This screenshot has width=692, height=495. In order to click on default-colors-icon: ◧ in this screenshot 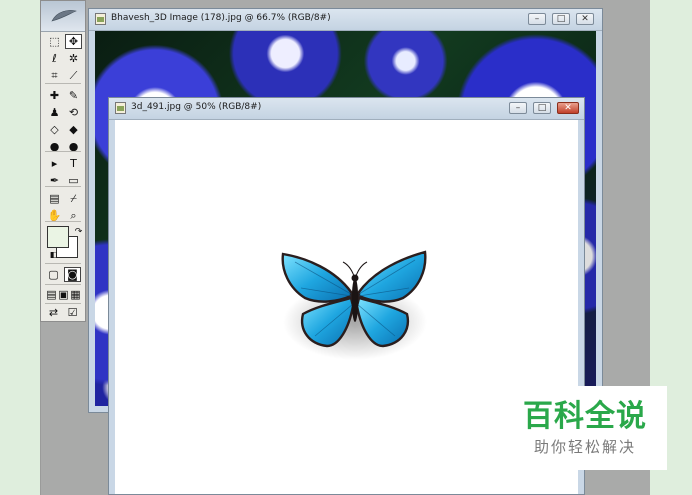, I will do `click(53, 254)`.